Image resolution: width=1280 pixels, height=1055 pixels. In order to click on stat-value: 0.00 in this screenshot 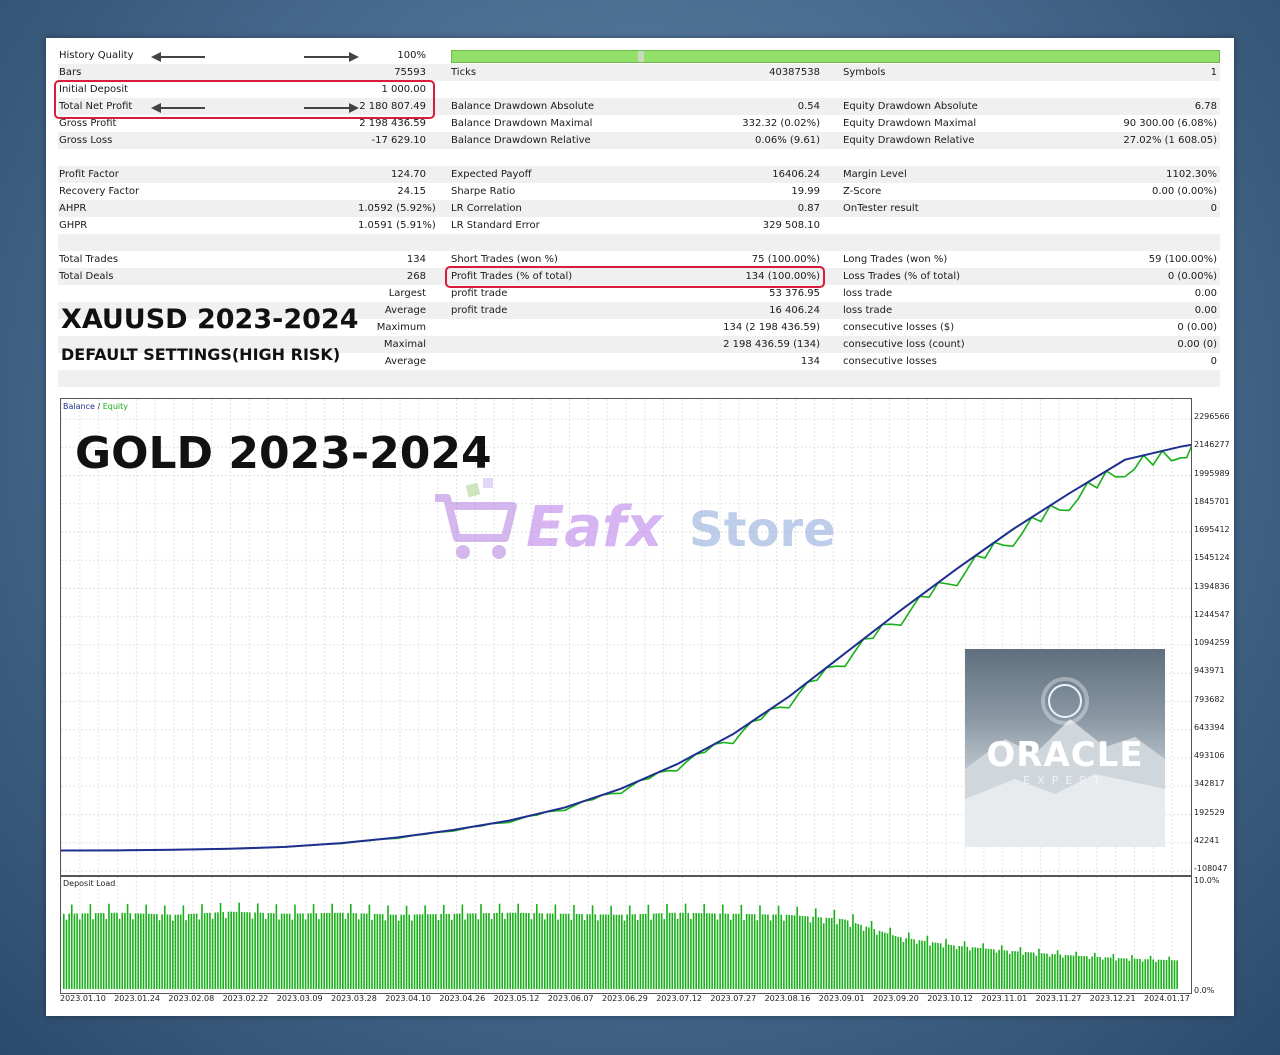, I will do `click(1205, 310)`.